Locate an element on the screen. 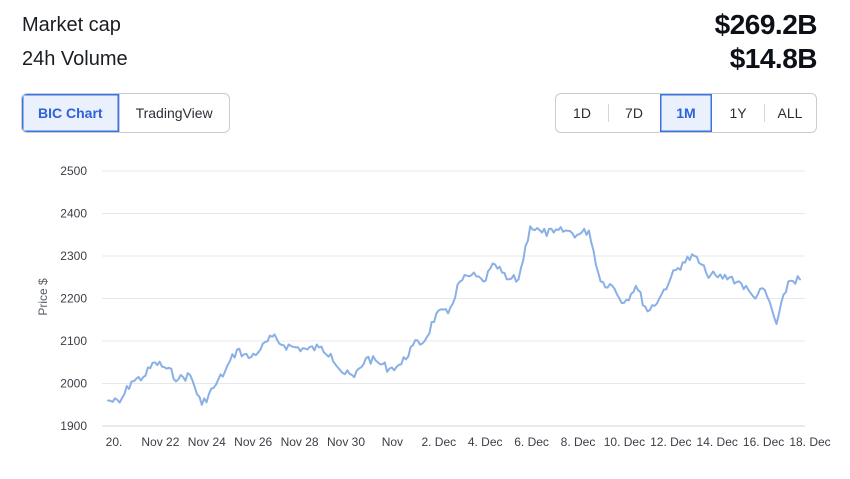  y-tick-label: 2100 is located at coordinates (73, 341).